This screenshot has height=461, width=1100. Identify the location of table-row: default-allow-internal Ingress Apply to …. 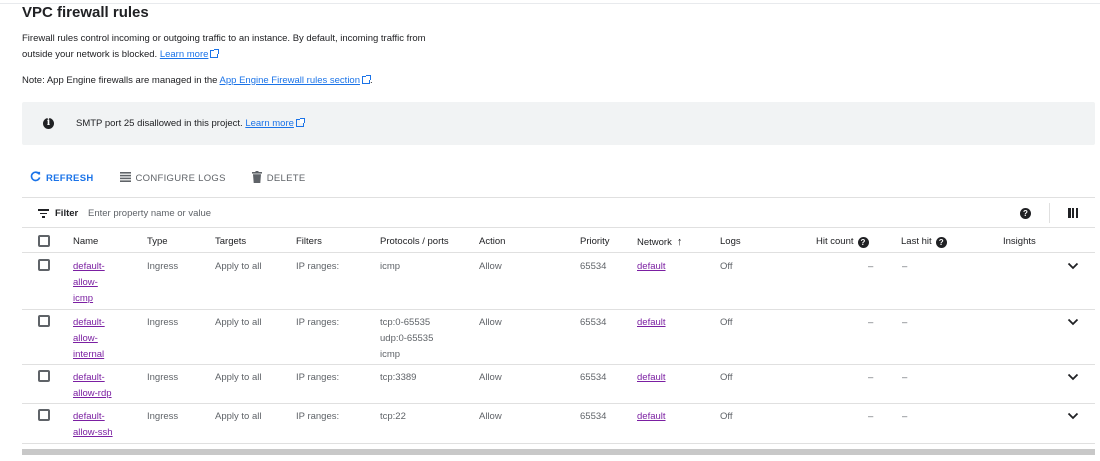
(558, 337).